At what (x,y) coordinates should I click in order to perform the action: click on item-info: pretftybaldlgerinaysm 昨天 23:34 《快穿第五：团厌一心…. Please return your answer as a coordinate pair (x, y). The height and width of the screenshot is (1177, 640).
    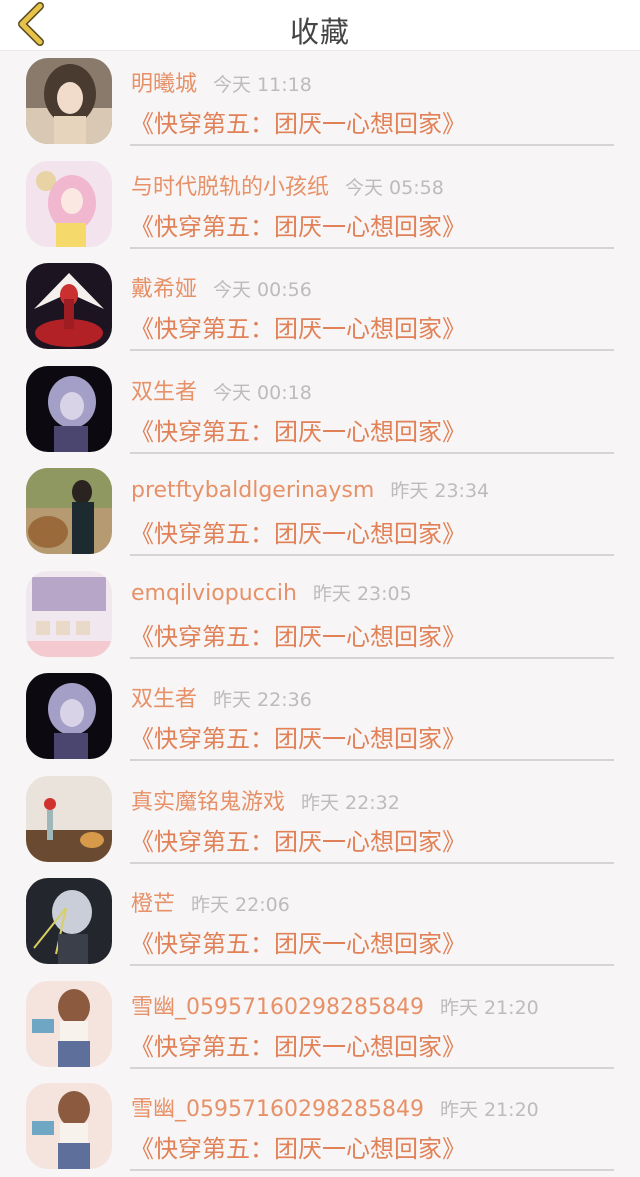
    Looking at the image, I should click on (372, 508).